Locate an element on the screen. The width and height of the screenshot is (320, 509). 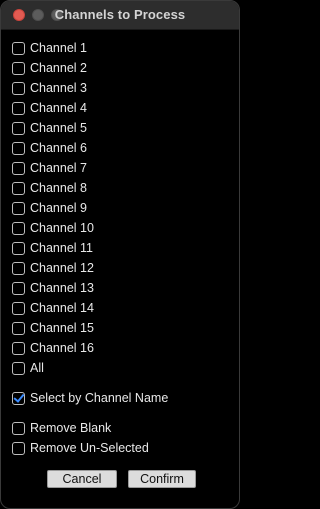
channel-row-5: Channel 5 is located at coordinates (49, 128).